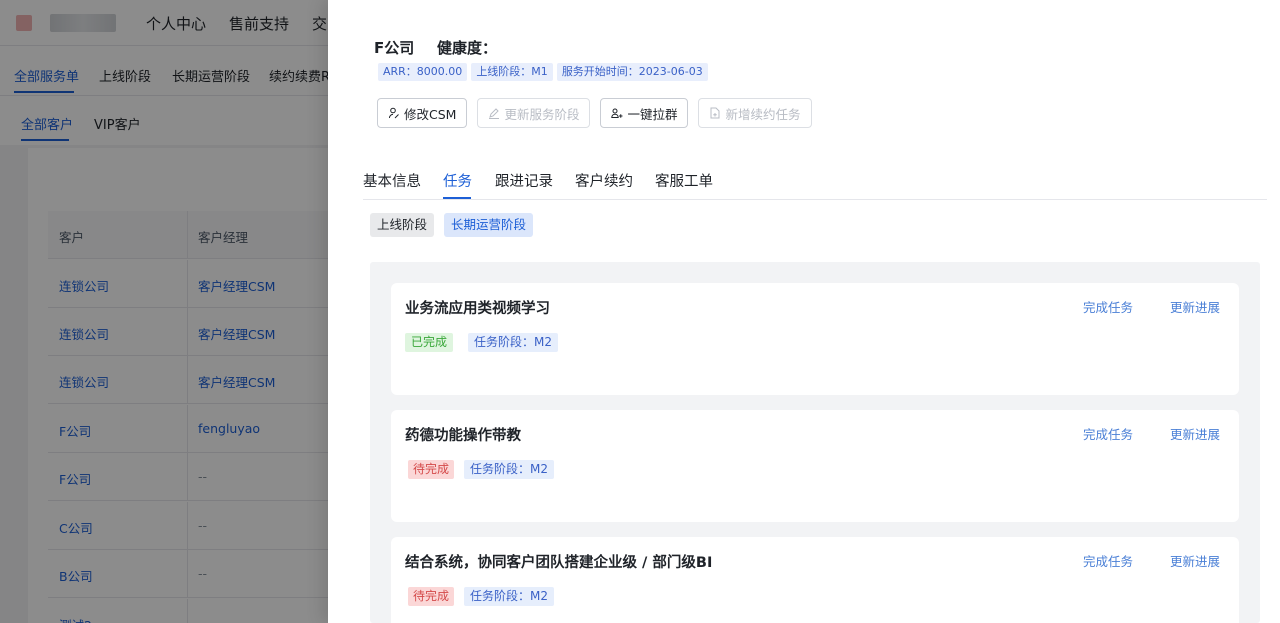 The image size is (1280, 623). Describe the element at coordinates (392, 180) in the screenshot. I see `tab-basic-info: 基本信息` at that location.